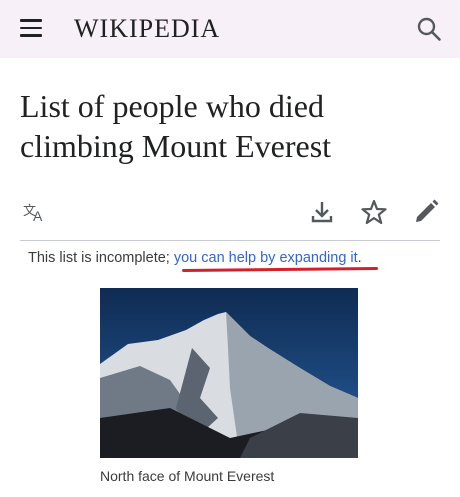 This screenshot has width=460, height=497. Describe the element at coordinates (31, 28) in the screenshot. I see `hamburger-menu-icon` at that location.